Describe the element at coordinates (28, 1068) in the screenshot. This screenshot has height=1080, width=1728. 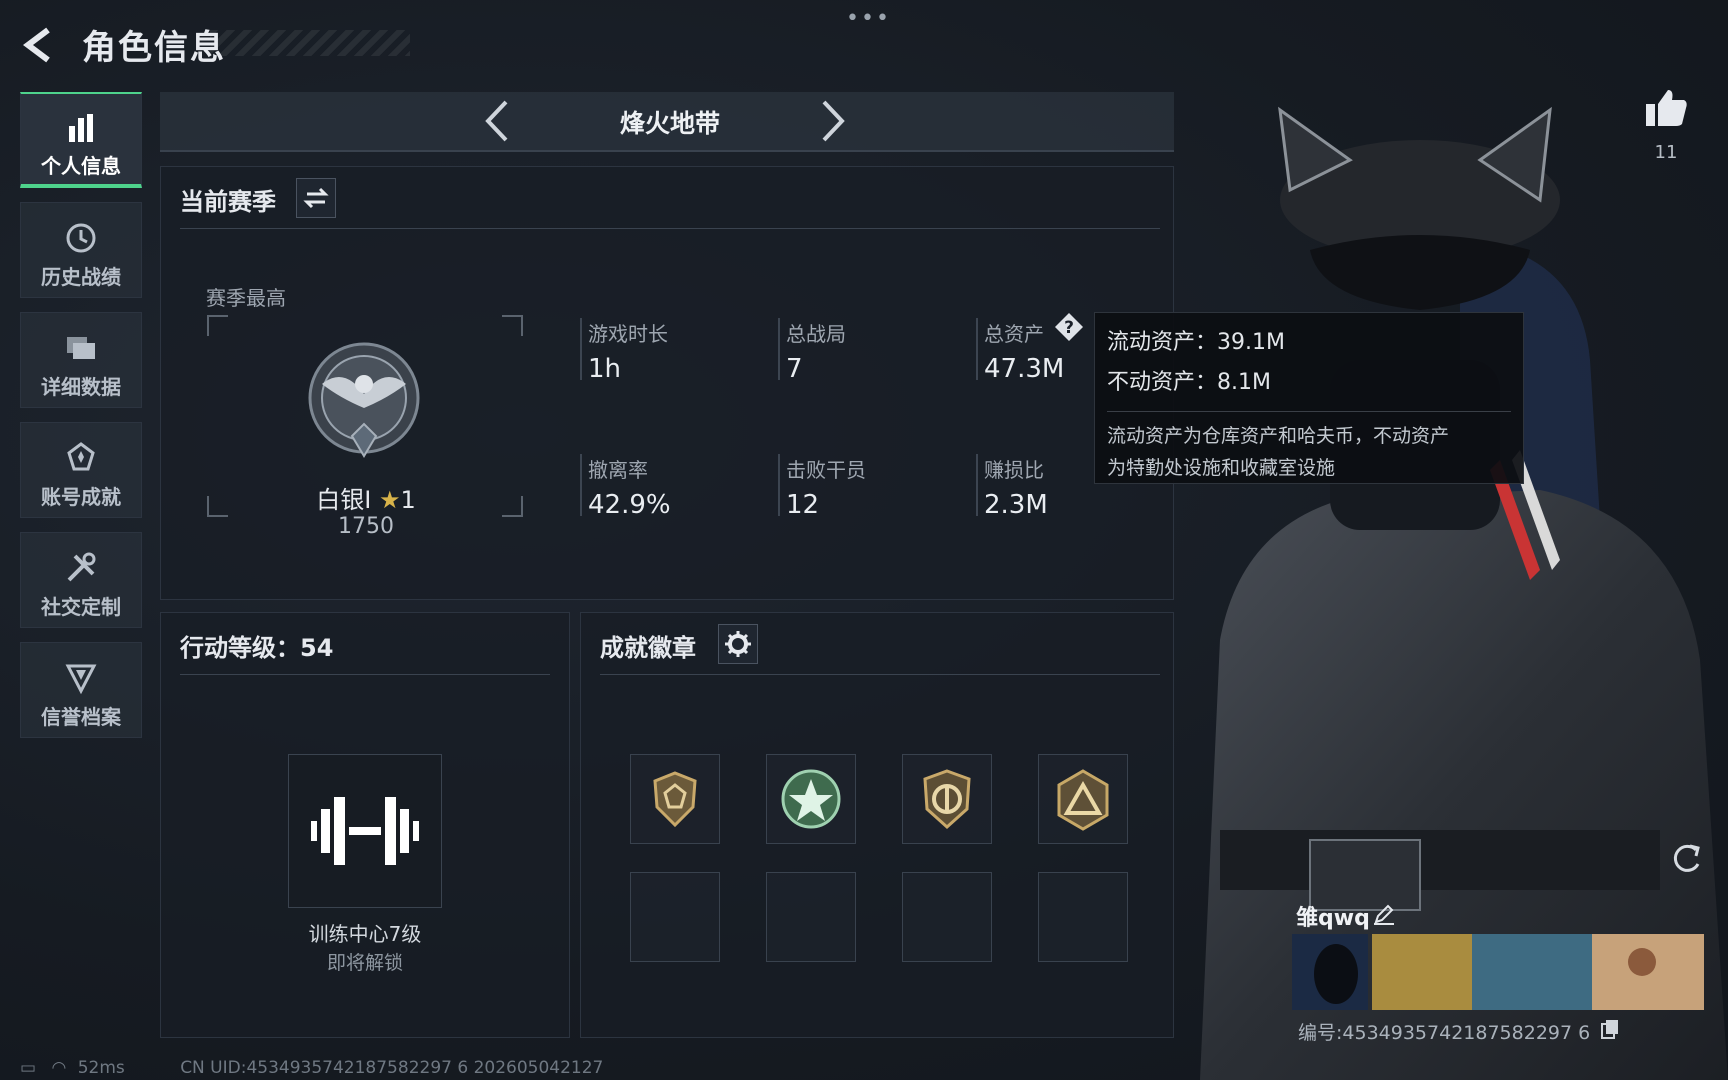
I see `battery-icon: ▭` at that location.